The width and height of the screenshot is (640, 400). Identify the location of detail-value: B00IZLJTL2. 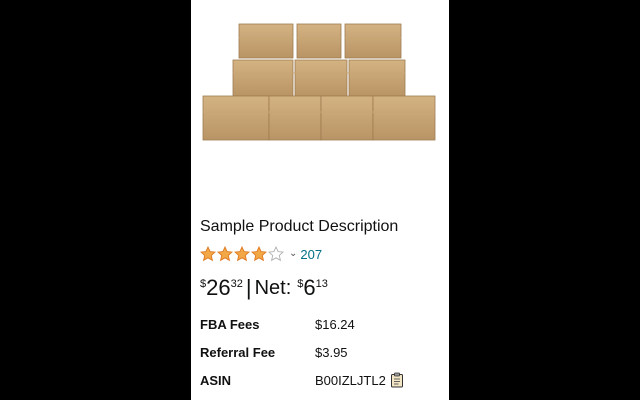
(359, 380).